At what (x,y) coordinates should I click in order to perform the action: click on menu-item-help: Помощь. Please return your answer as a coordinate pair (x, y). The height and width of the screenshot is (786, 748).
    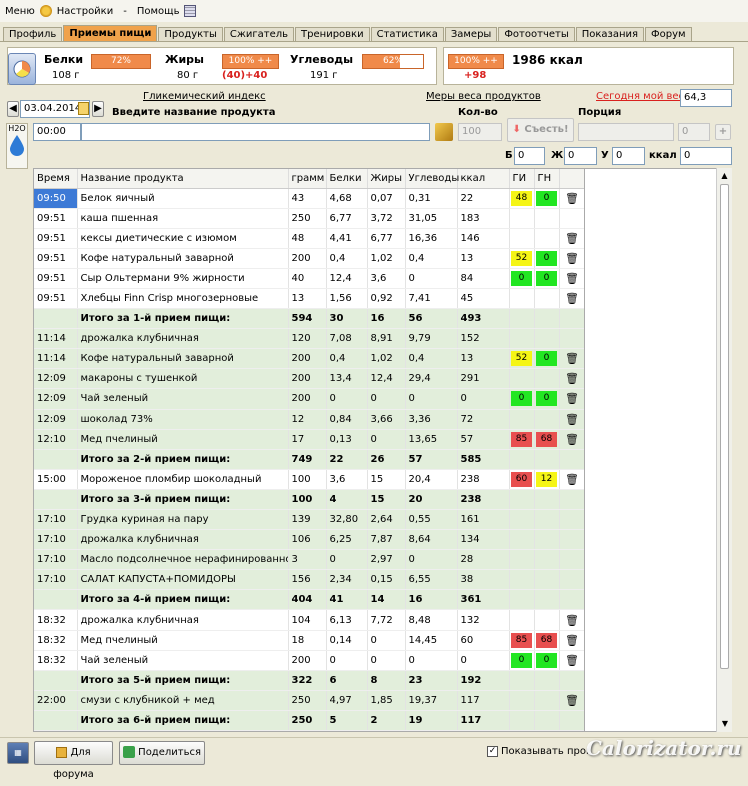
    Looking at the image, I should click on (158, 11).